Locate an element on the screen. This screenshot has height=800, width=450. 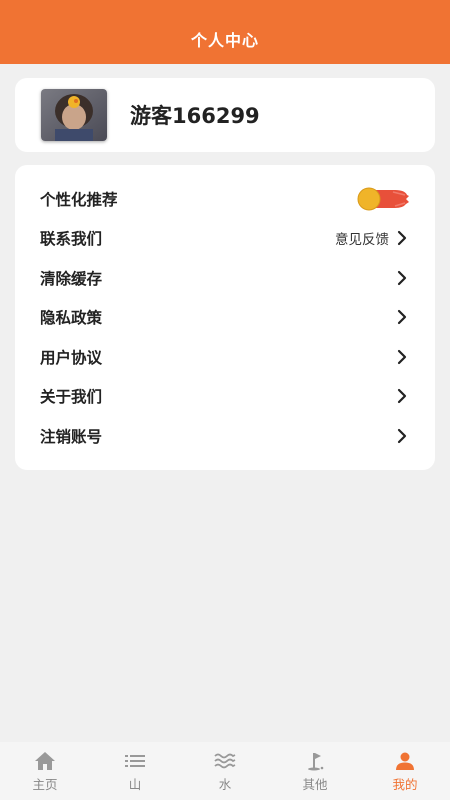
profile-card: 游客166299 is located at coordinates (225, 115).